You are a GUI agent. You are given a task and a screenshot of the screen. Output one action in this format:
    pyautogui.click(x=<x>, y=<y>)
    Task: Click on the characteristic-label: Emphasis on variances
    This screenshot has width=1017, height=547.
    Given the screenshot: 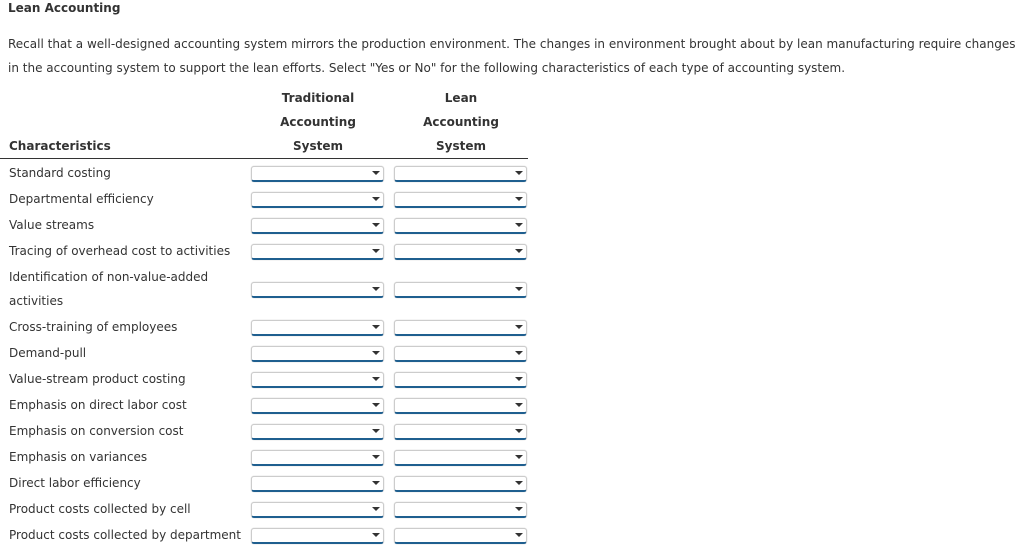 What is the action you would take?
    pyautogui.click(x=78, y=457)
    